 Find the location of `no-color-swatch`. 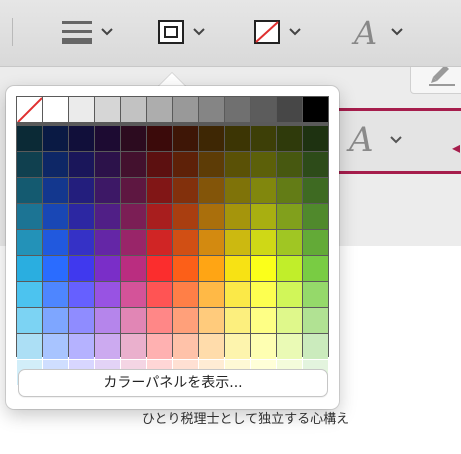

no-color-swatch is located at coordinates (29, 109).